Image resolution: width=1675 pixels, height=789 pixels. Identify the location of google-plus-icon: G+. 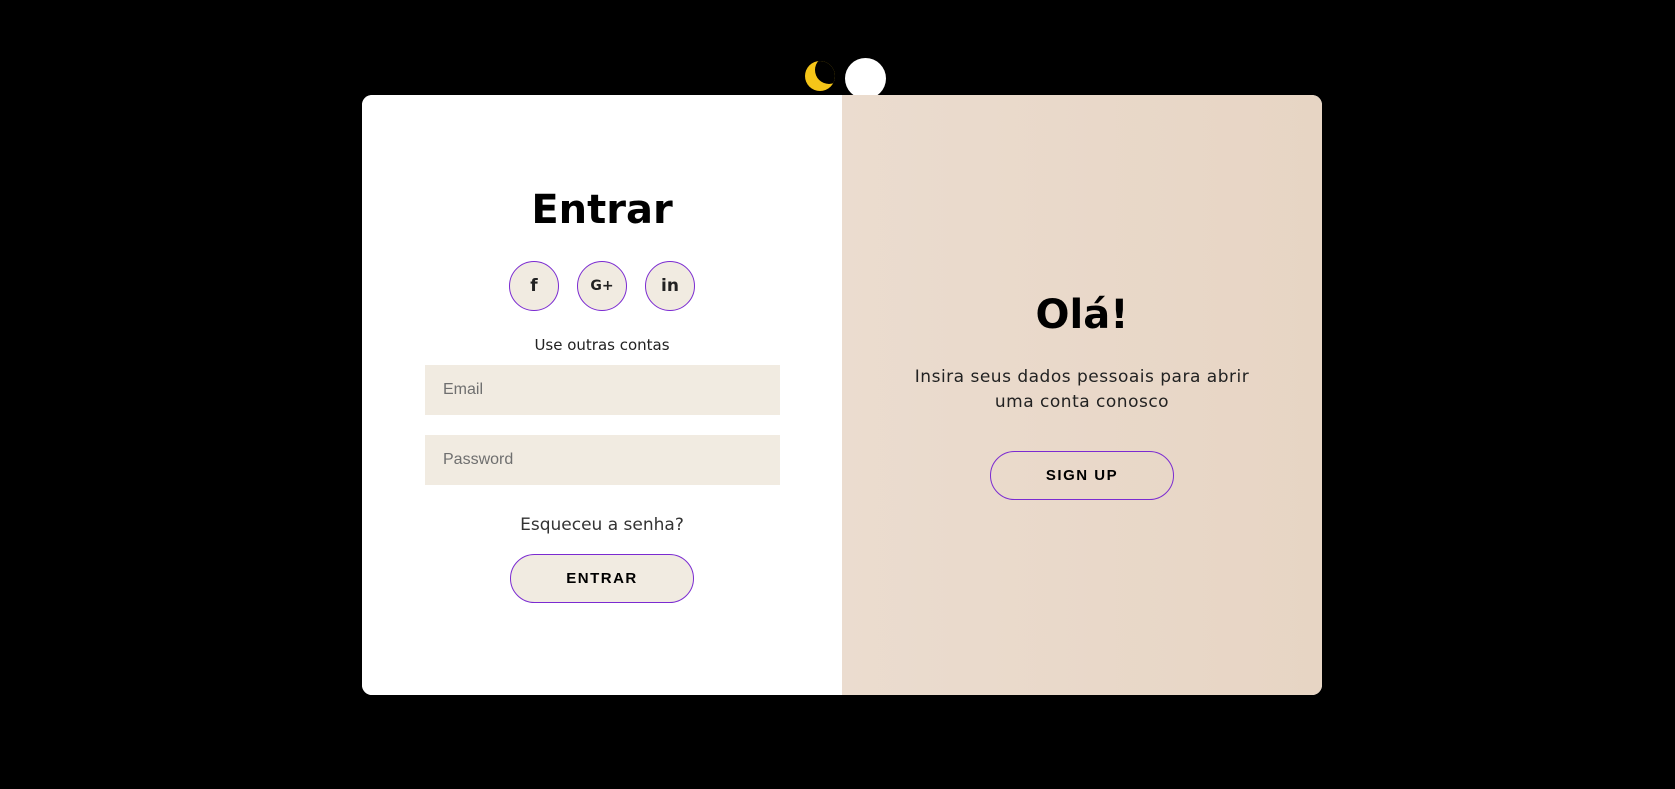
(602, 286).